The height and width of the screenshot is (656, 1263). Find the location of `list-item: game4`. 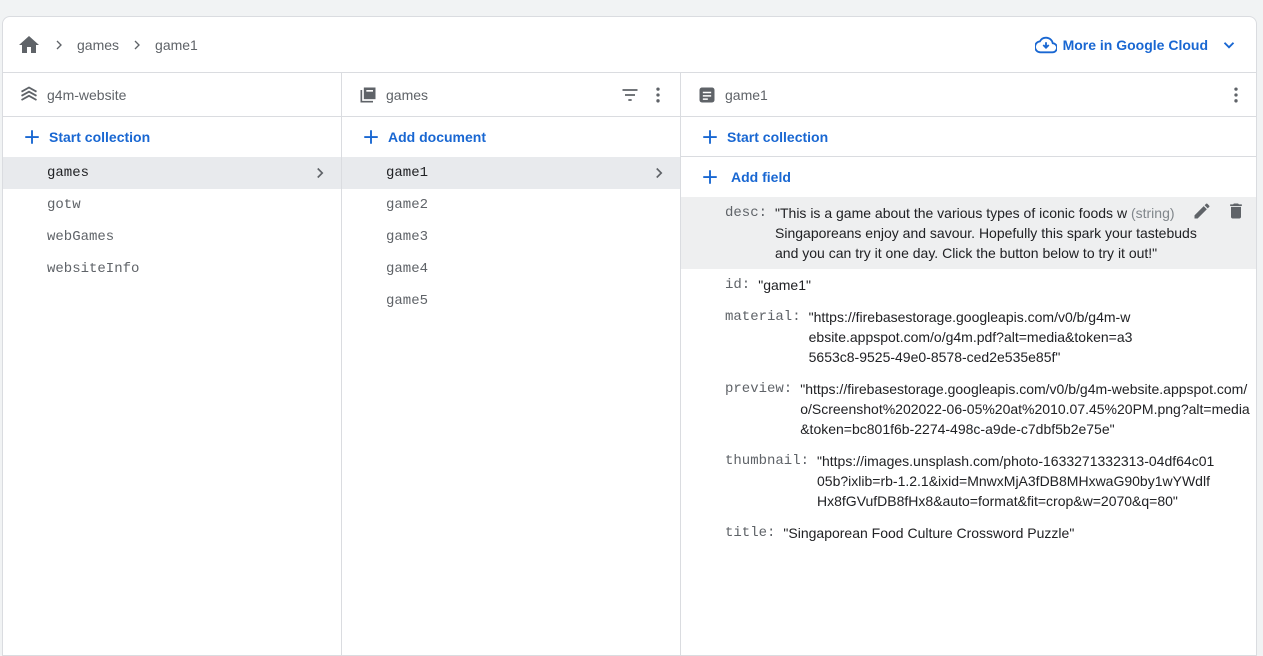

list-item: game4 is located at coordinates (511, 269).